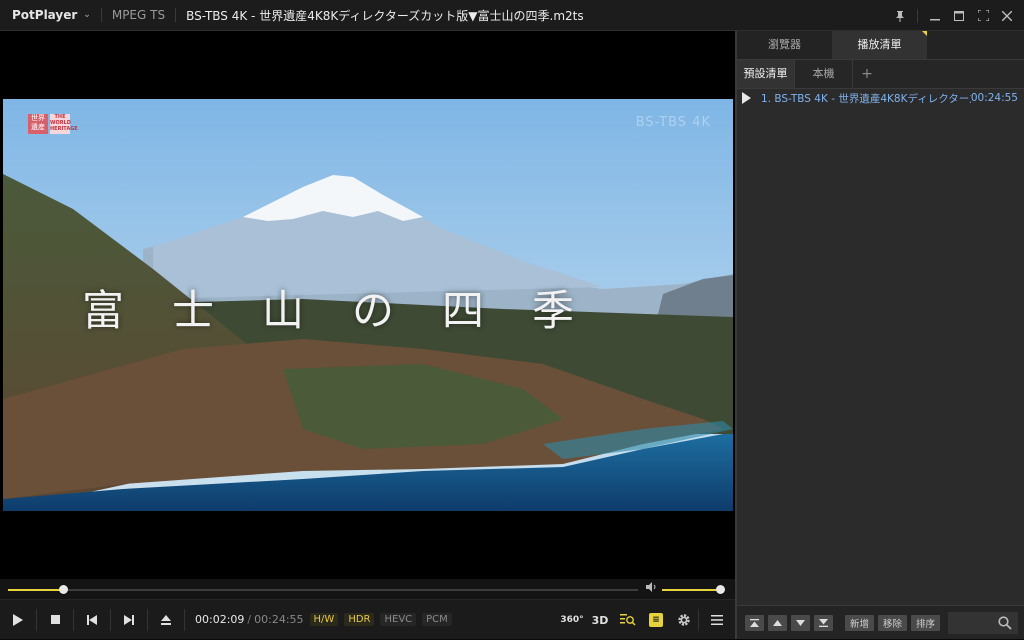 Image resolution: width=1024 pixels, height=640 pixels. I want to click on volume-level, so click(691, 590).